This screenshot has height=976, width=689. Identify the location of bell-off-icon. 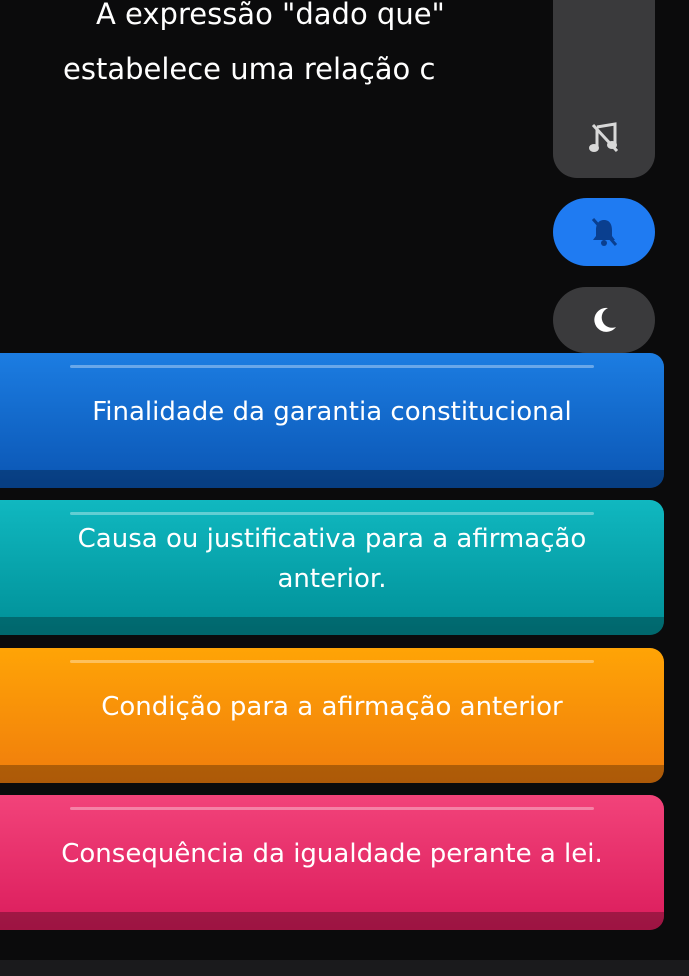
(604, 232).